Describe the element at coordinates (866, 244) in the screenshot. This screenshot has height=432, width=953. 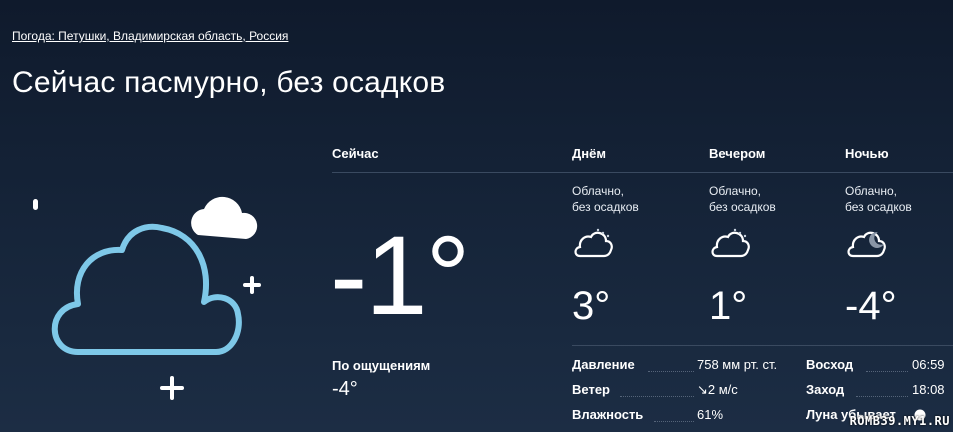
I see `cloudy-moon-icon` at that location.